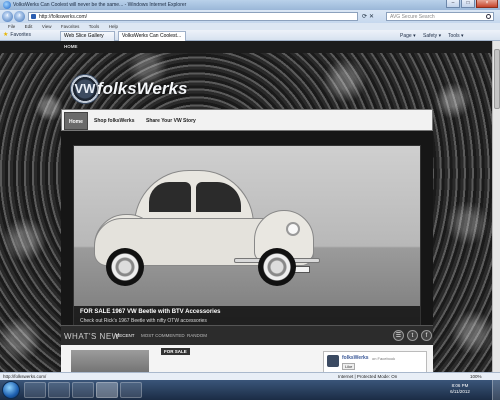  I want to click on menu-help: Help, so click(113, 26).